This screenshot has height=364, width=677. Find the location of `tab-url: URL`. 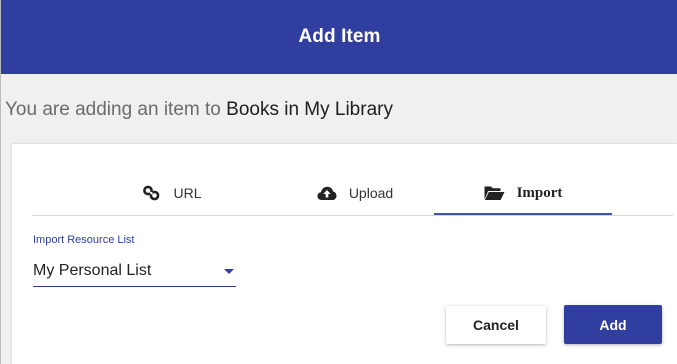

tab-url: URL is located at coordinates (172, 193).